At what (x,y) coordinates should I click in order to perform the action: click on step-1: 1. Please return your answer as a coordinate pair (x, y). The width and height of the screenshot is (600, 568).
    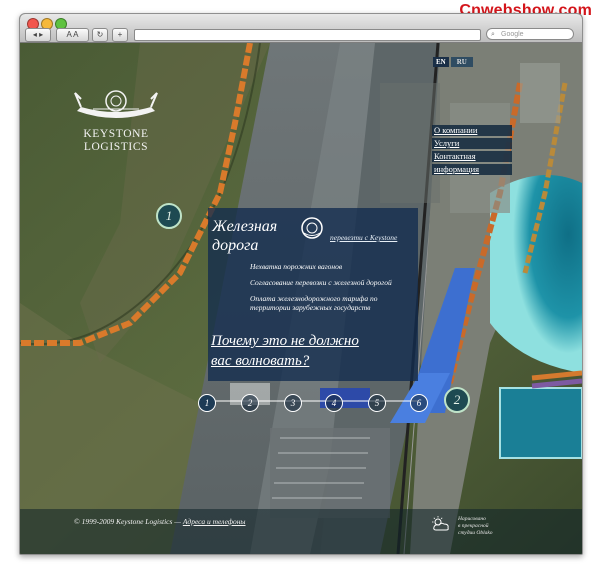
    Looking at the image, I should click on (207, 403).